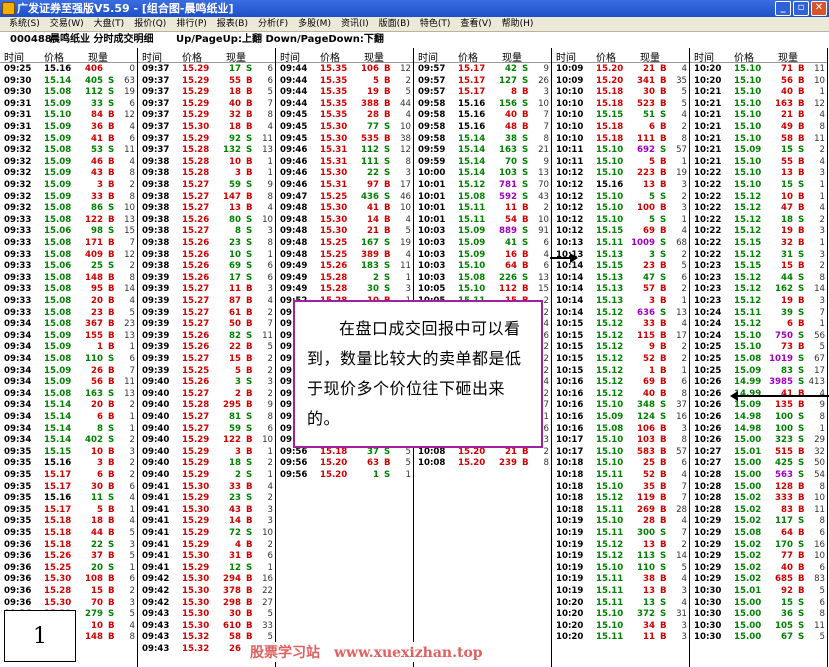  I want to click on restore-button: ▫, so click(801, 8).